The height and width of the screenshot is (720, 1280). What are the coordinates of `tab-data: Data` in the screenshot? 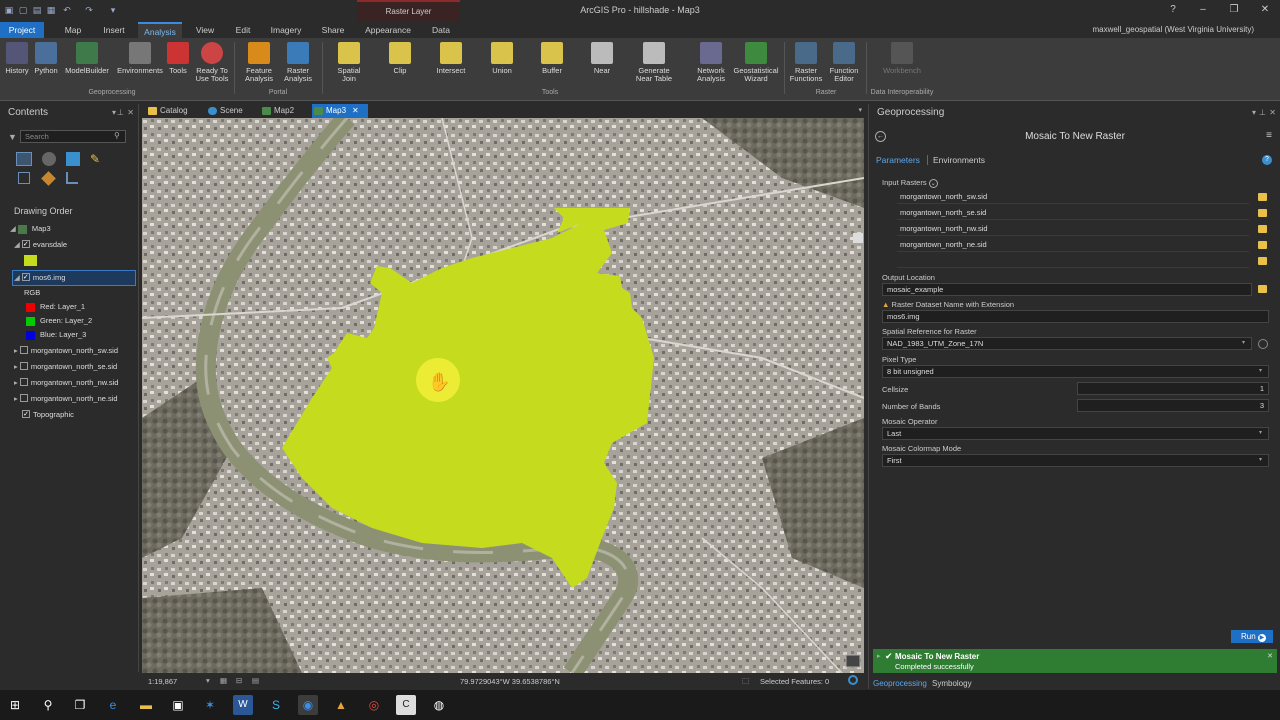 It's located at (441, 30).